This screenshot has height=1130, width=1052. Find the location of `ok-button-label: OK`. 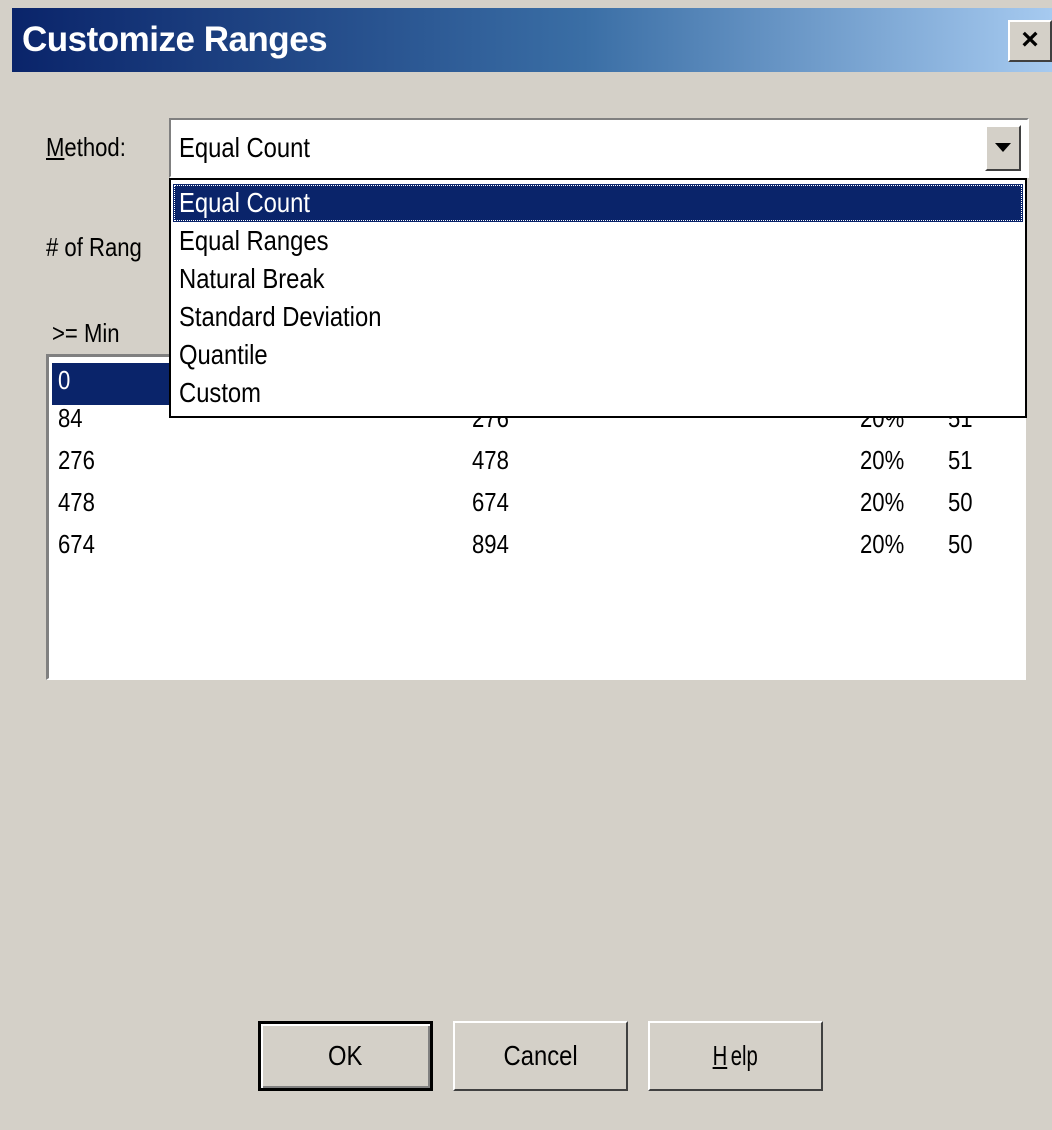

ok-button-label: OK is located at coordinates (345, 1055).